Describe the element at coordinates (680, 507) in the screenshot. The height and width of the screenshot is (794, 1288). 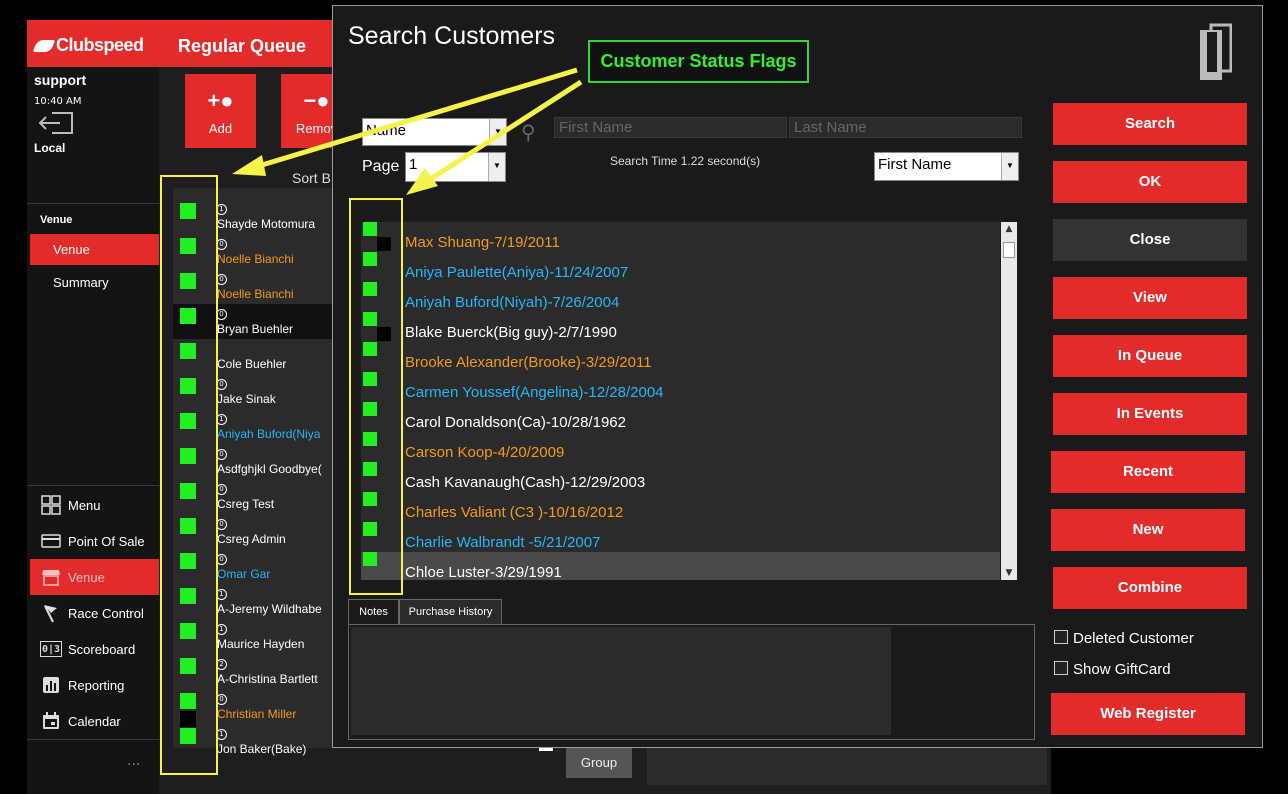
I see `result-row: Charles Valiant (C3 )-10/16/2012` at that location.